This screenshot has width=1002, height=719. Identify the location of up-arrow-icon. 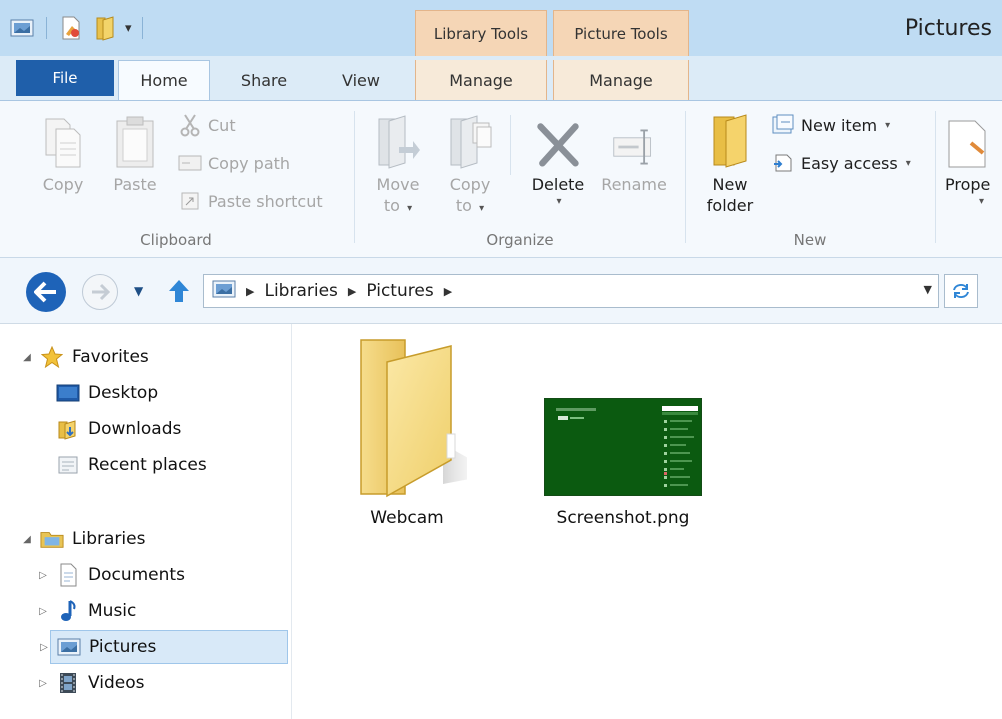
(179, 291).